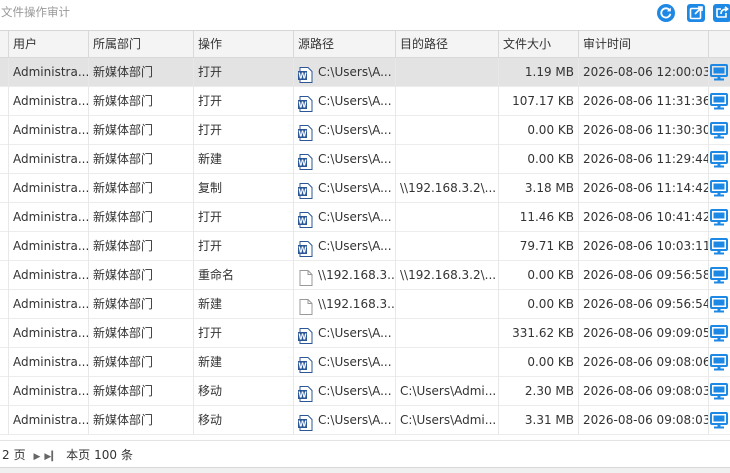  Describe the element at coordinates (696, 13) in the screenshot. I see `export-icon` at that location.